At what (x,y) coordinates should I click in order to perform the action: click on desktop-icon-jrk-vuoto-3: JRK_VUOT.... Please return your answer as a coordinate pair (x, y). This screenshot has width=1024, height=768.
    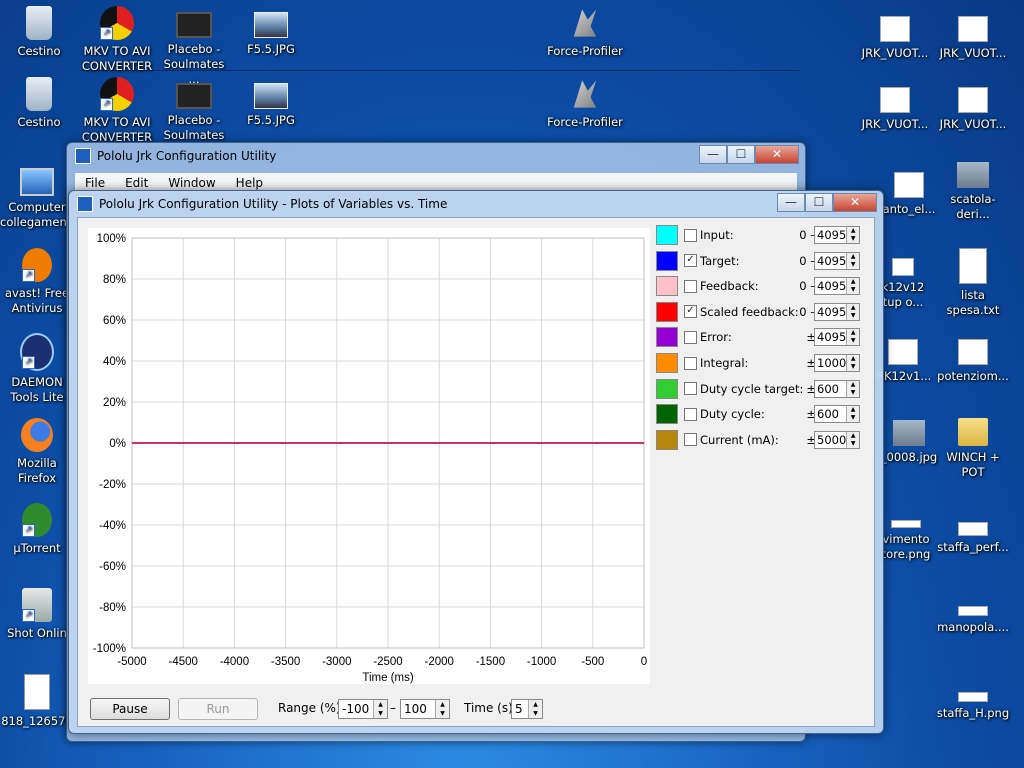
    Looking at the image, I should click on (895, 106).